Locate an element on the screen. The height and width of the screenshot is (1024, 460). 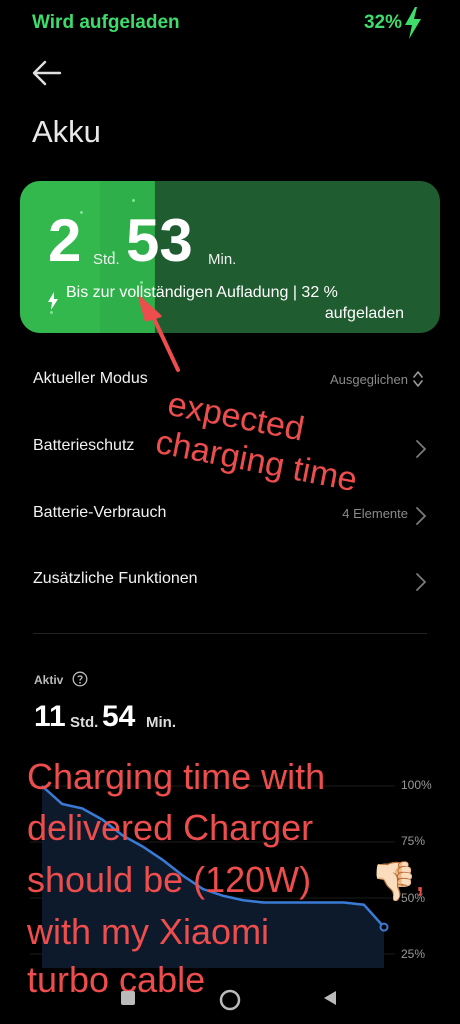
row-value: Ausgeglichen is located at coordinates (368, 379).